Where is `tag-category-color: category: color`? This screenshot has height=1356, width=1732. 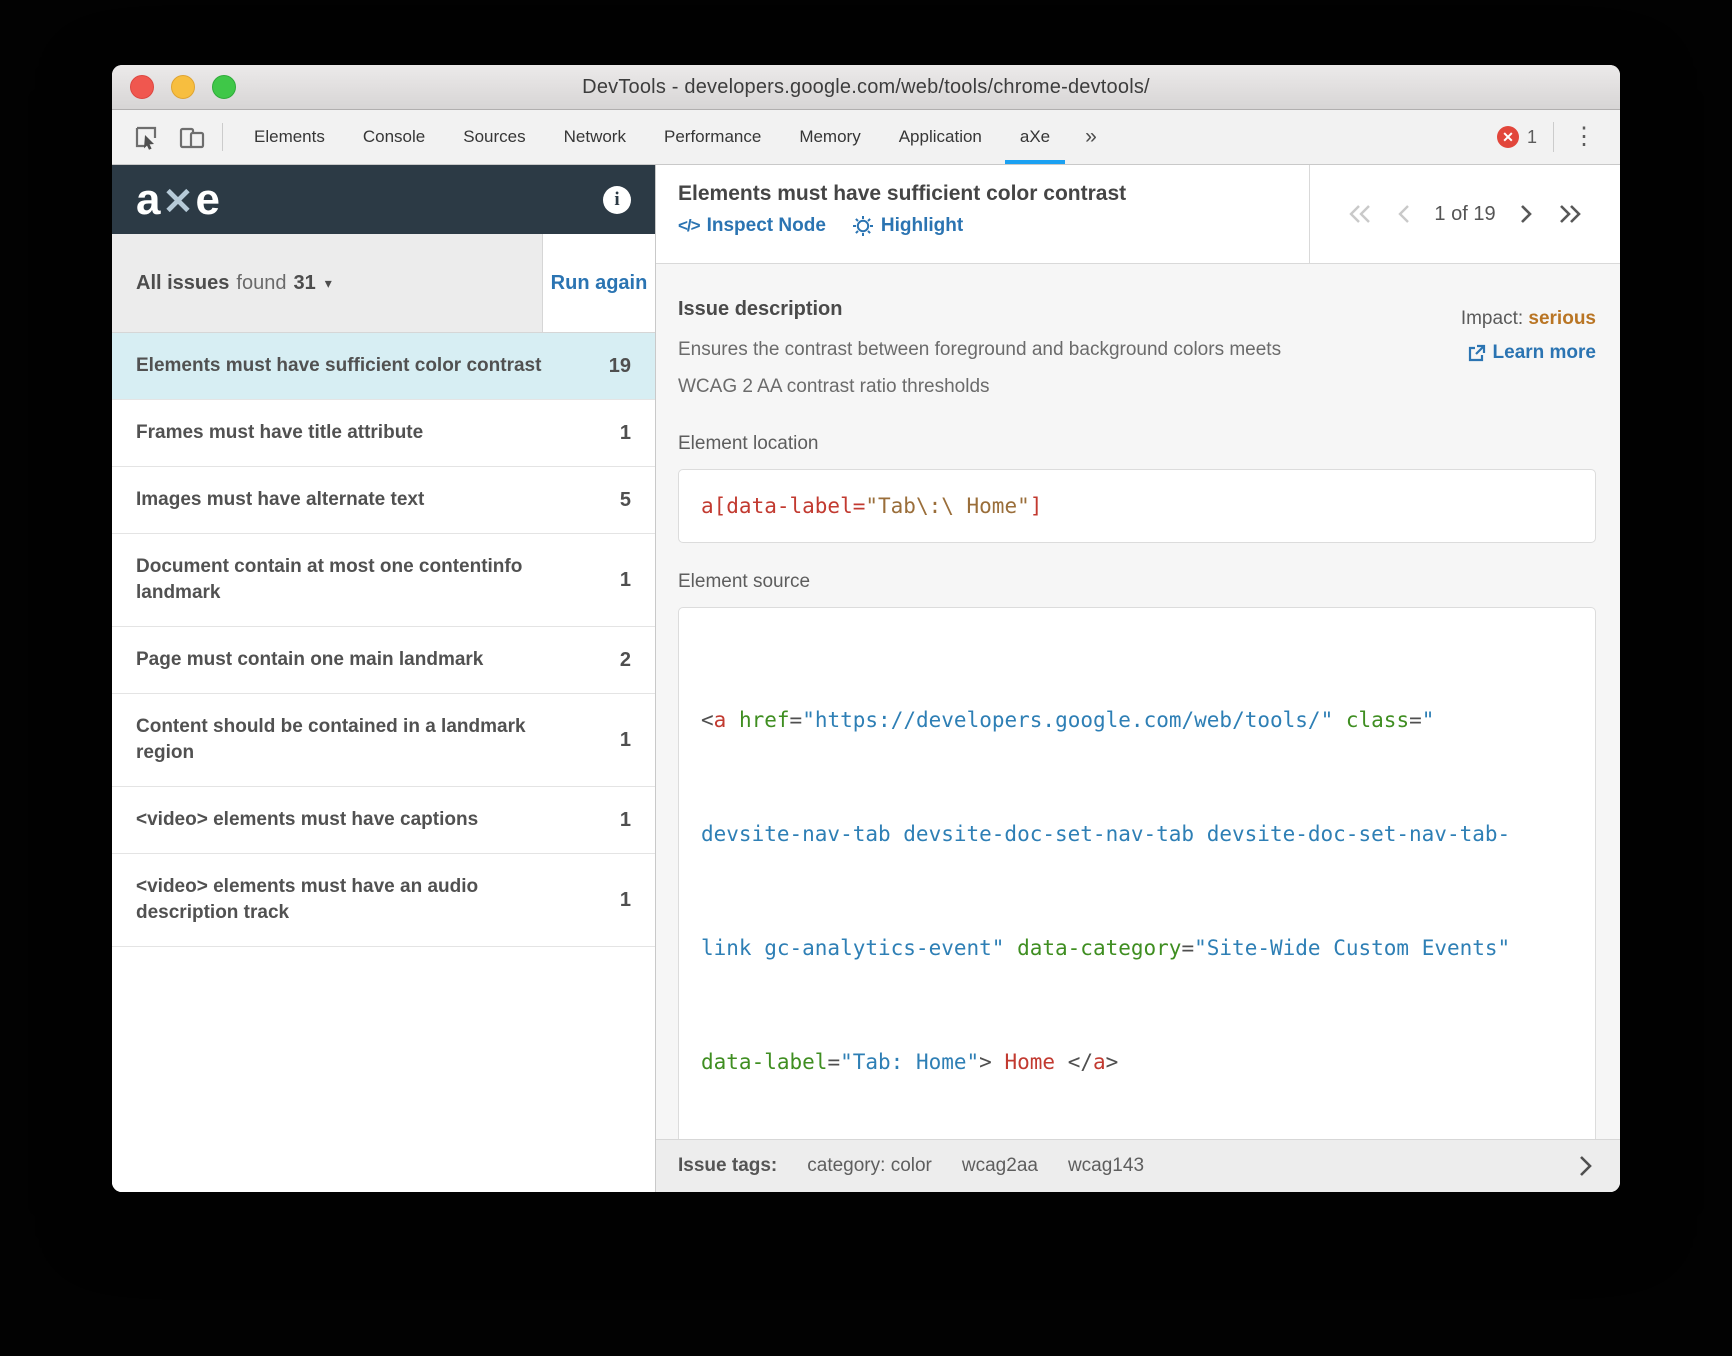
tag-category-color: category: color is located at coordinates (869, 1165).